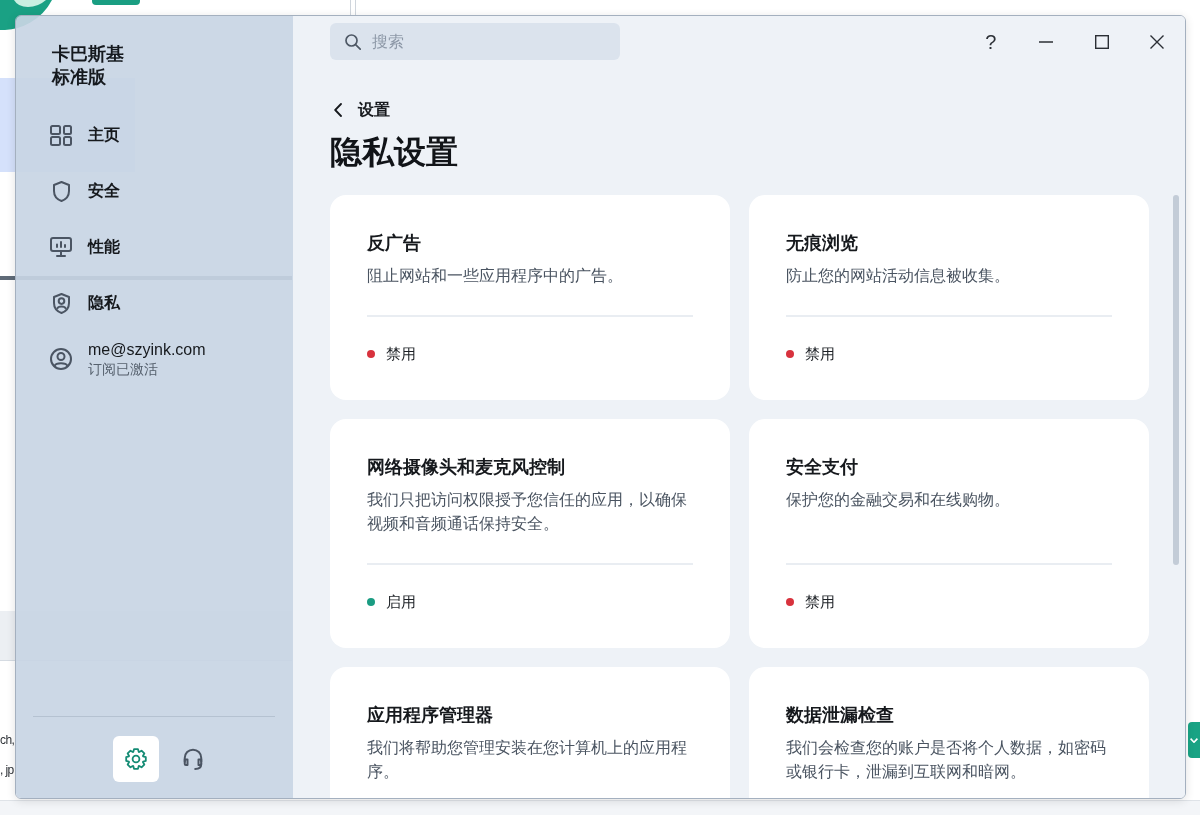 Image resolution: width=1200 pixels, height=815 pixels. Describe the element at coordinates (78, 77) in the screenshot. I see `edition-name: 标准版` at that location.